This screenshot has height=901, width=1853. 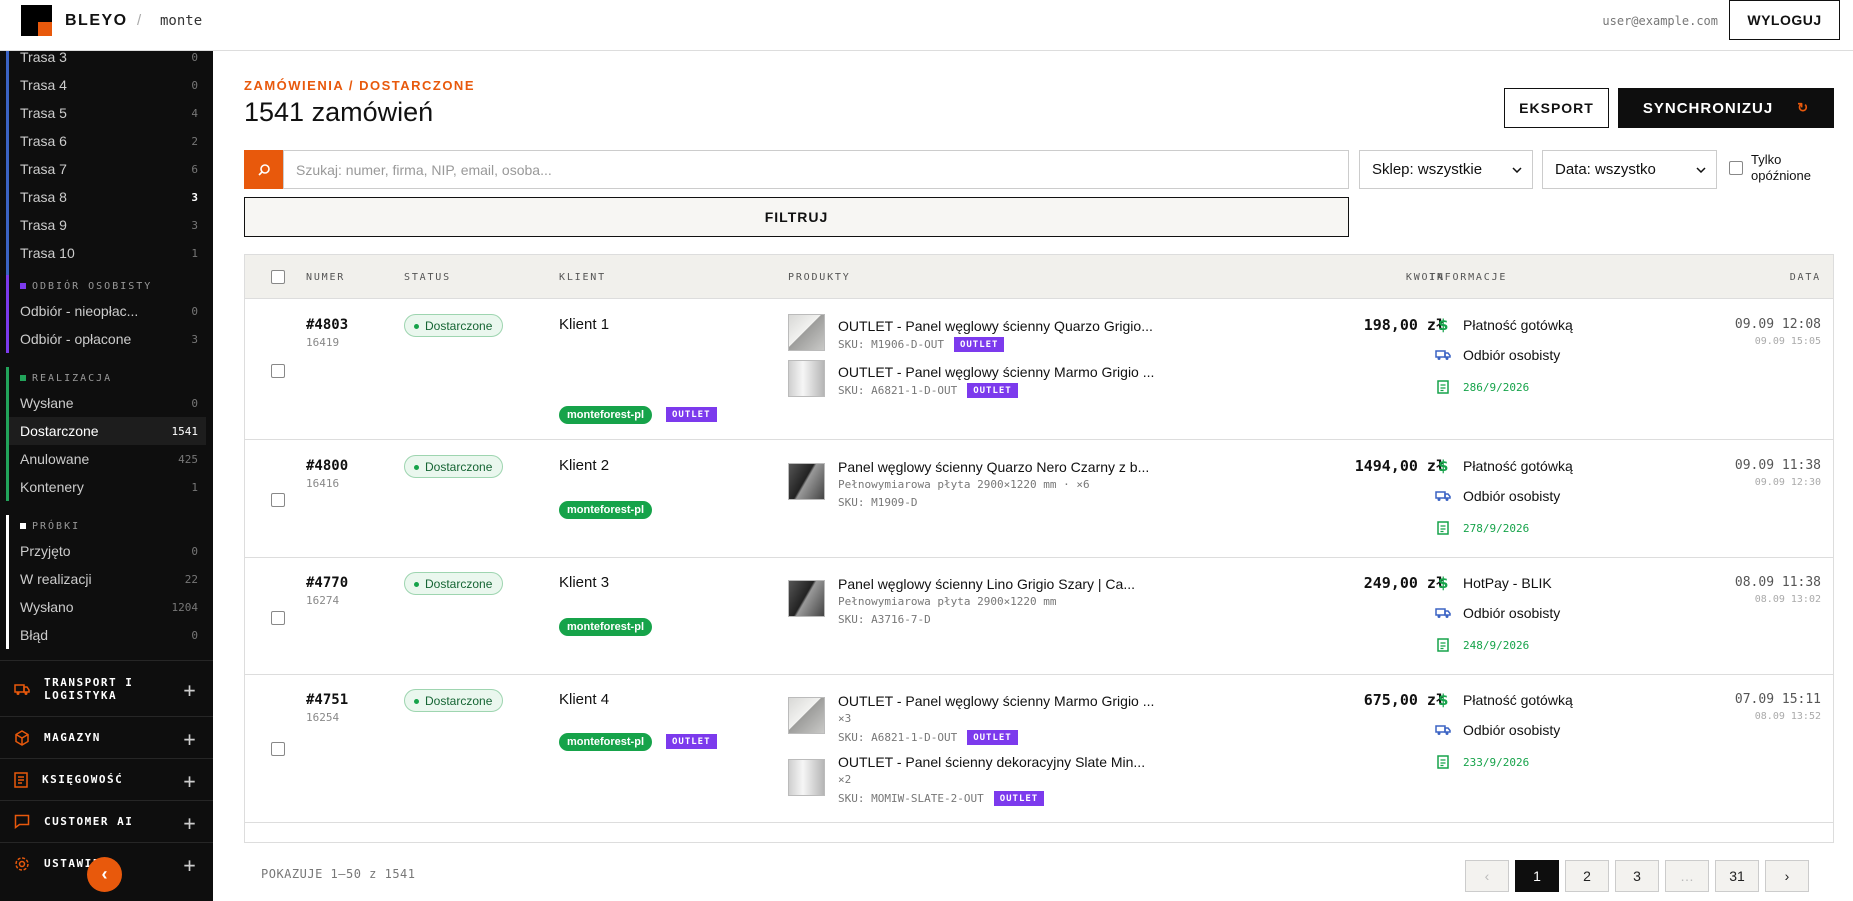 What do you see at coordinates (263, 169) in the screenshot?
I see `search-button` at bounding box center [263, 169].